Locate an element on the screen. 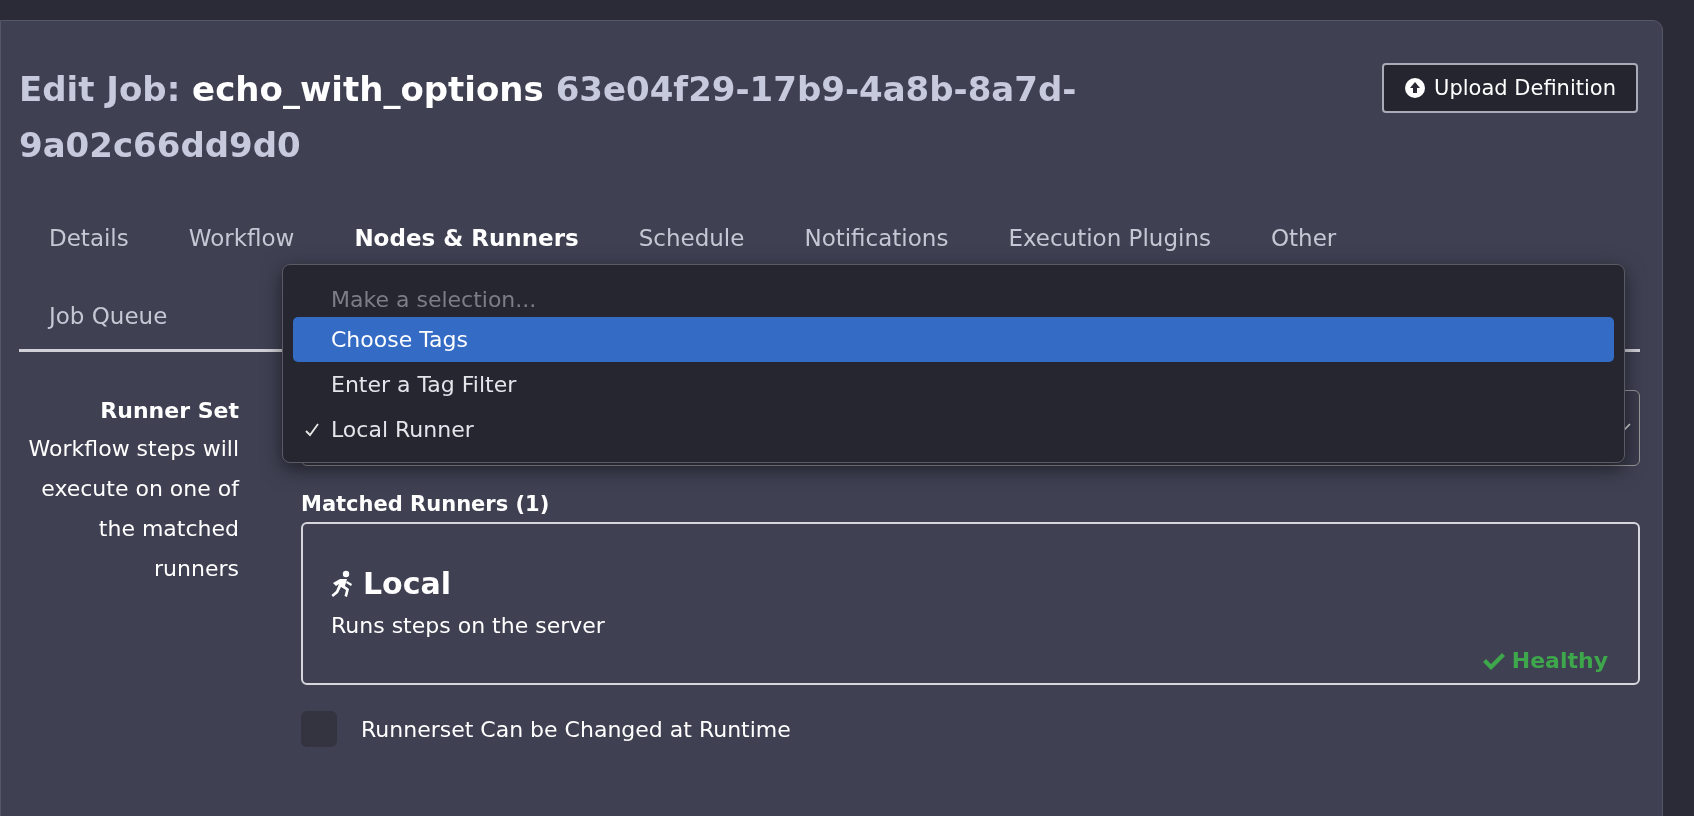 The height and width of the screenshot is (816, 1694). matched-runners-heading: Matched Runners (1) is located at coordinates (426, 504).